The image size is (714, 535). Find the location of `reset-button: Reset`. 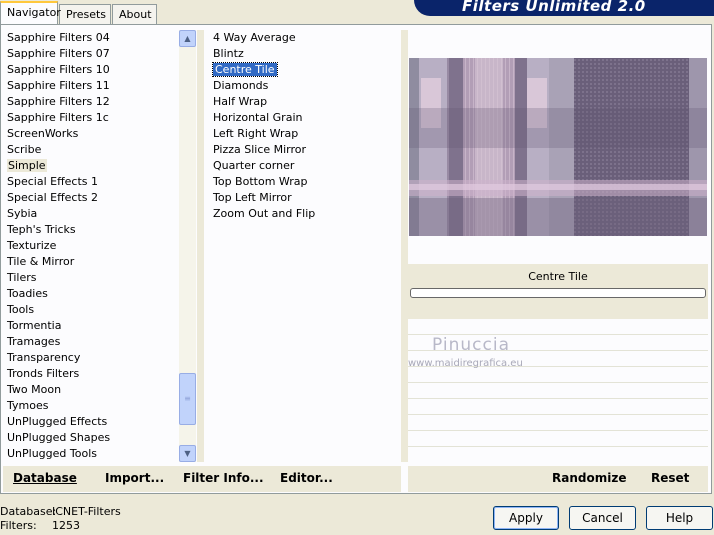

reset-button: Reset is located at coordinates (670, 478).